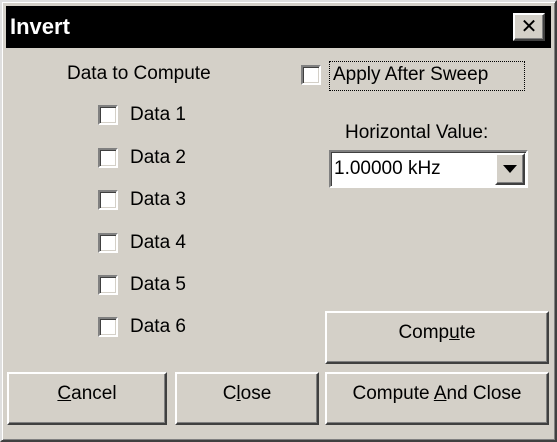 The width and height of the screenshot is (557, 442). Describe the element at coordinates (437, 398) in the screenshot. I see `compute-and-close-button: Compute And Close` at that location.